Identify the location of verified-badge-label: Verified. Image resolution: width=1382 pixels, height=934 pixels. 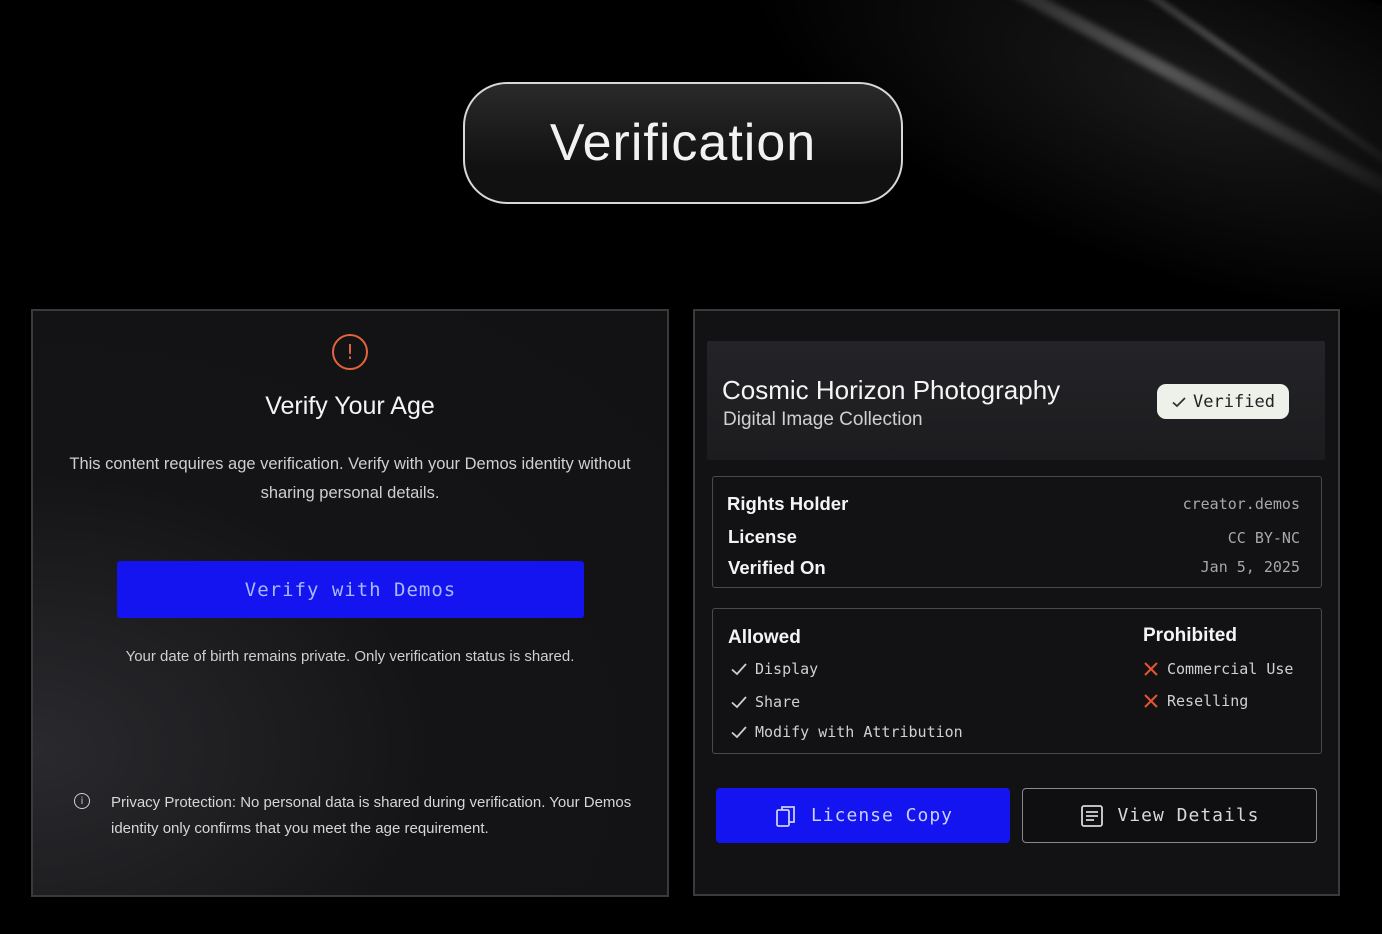
(1234, 401).